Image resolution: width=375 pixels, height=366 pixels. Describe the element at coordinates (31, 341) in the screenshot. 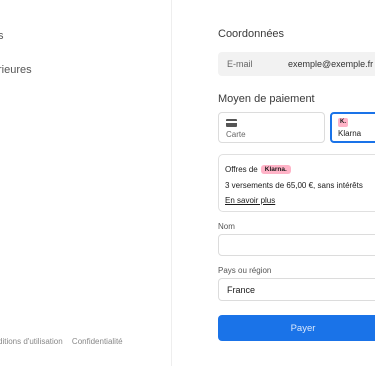

I see `terms-link: ditions d'utilisation` at that location.